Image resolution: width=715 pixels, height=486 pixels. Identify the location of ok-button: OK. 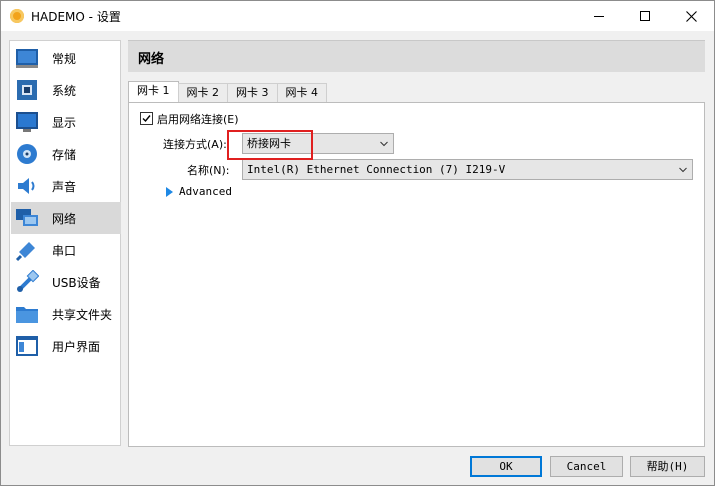
(506, 466).